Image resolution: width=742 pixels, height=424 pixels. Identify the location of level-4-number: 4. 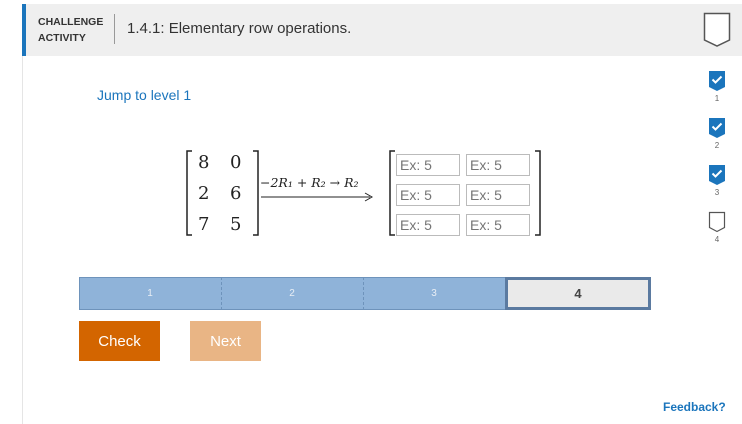
(717, 239).